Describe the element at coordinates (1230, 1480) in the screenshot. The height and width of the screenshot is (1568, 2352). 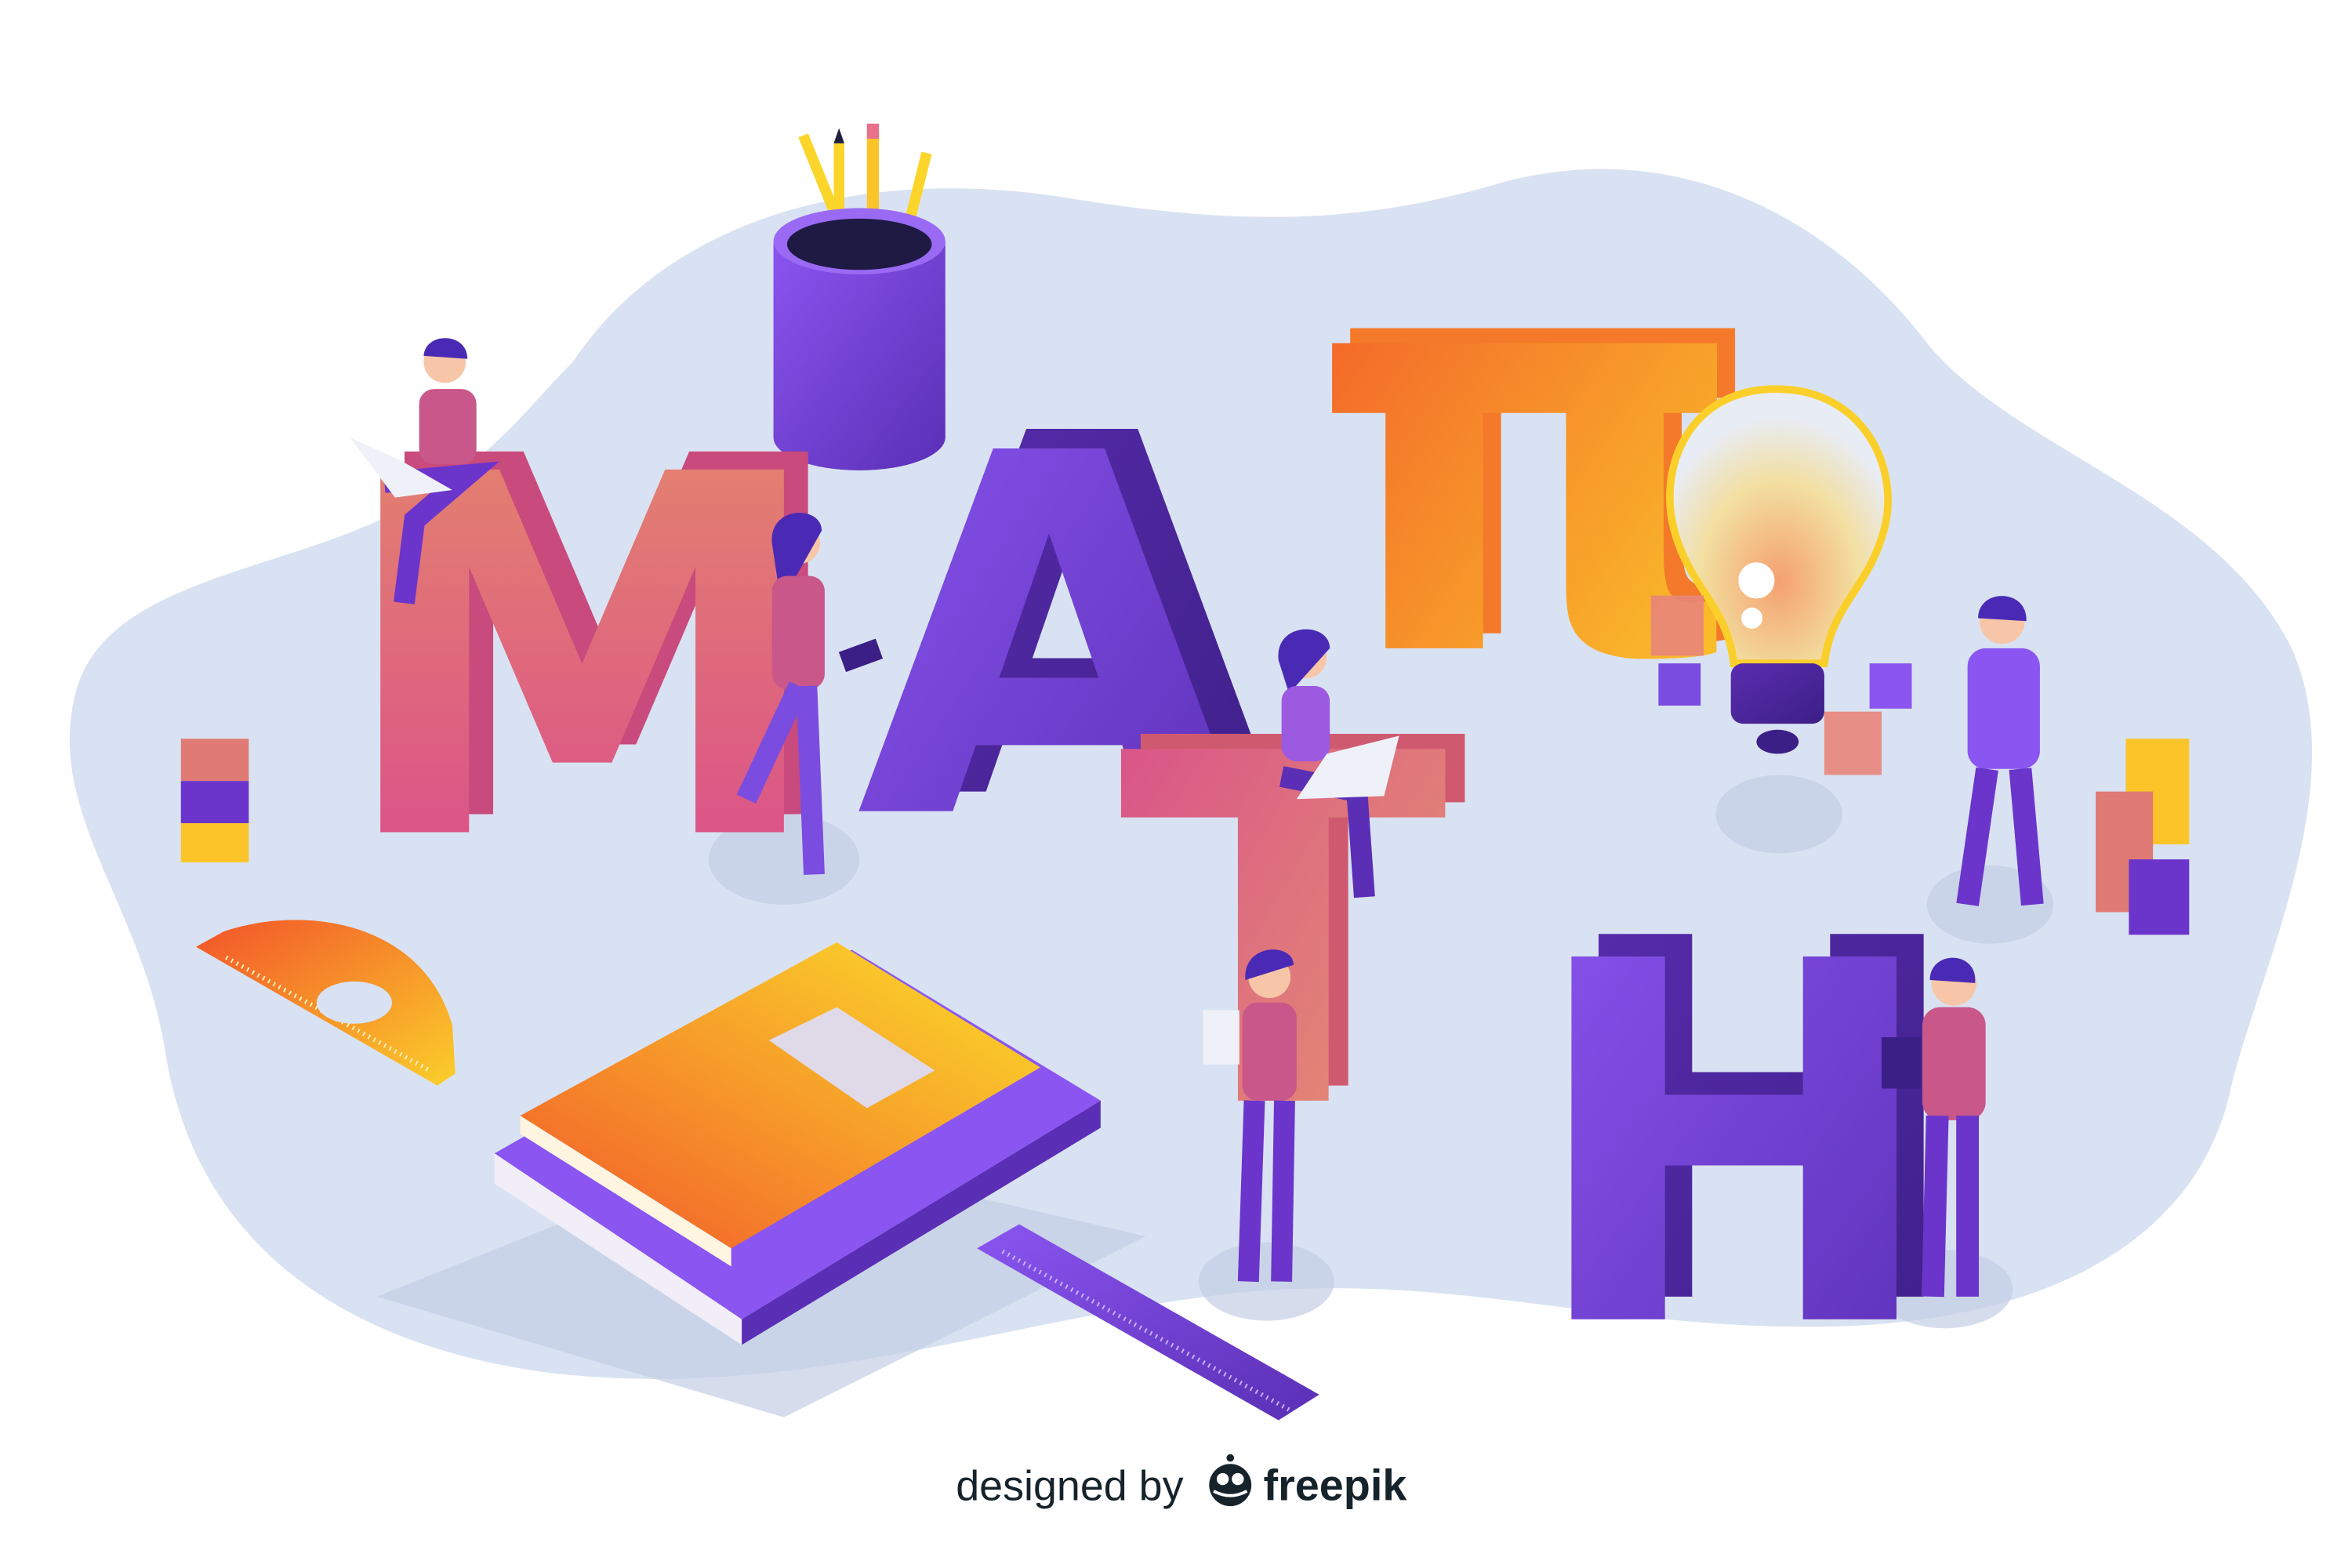
I see `freepik-logo-icon` at that location.